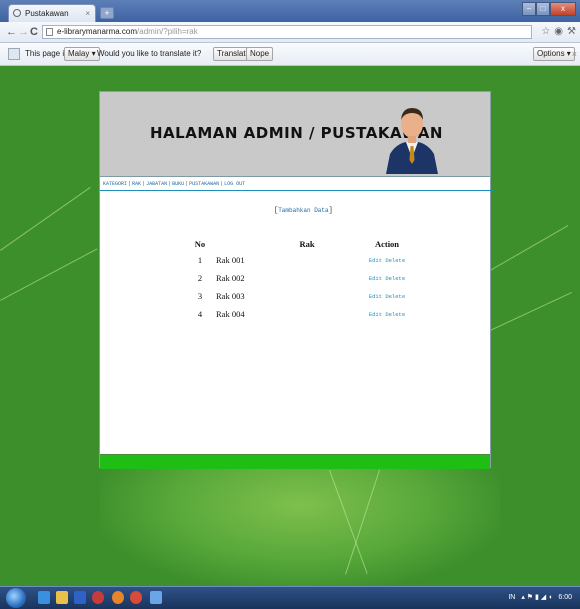  What do you see at coordinates (290, 597) in the screenshot?
I see `taskbar: IN ▴ ⚑ ▮ ◢ ◖ 6:00` at bounding box center [290, 597].